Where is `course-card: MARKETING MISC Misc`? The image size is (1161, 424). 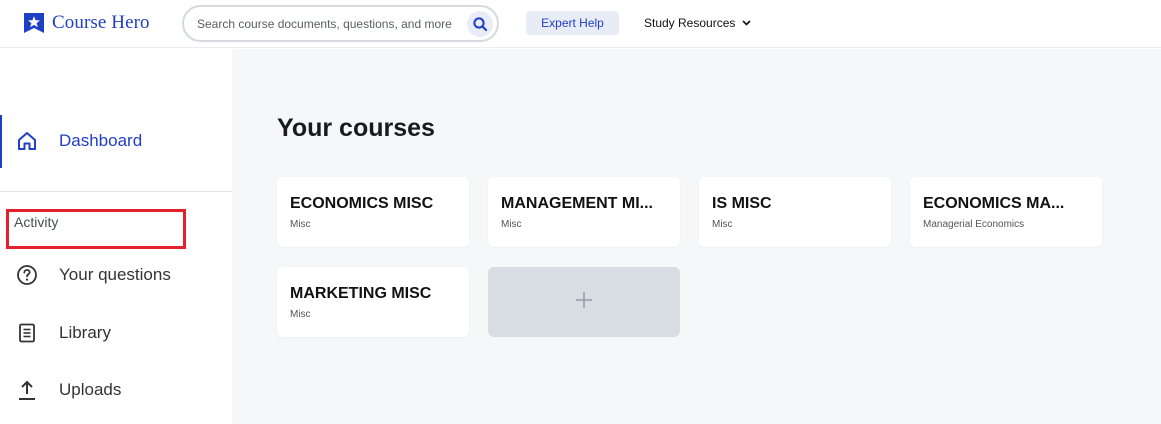 course-card: MARKETING MISC Misc is located at coordinates (373, 302).